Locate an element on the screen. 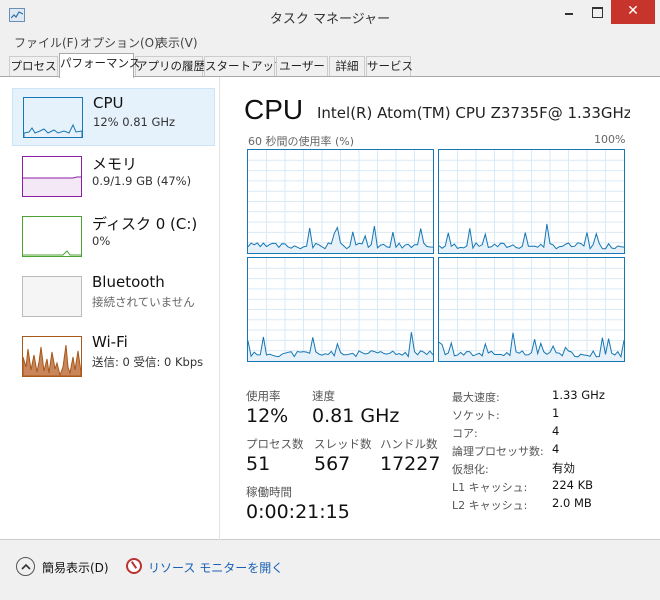 The image size is (660, 600). title-bar: タスク マネージャー ✕ is located at coordinates (330, 15).